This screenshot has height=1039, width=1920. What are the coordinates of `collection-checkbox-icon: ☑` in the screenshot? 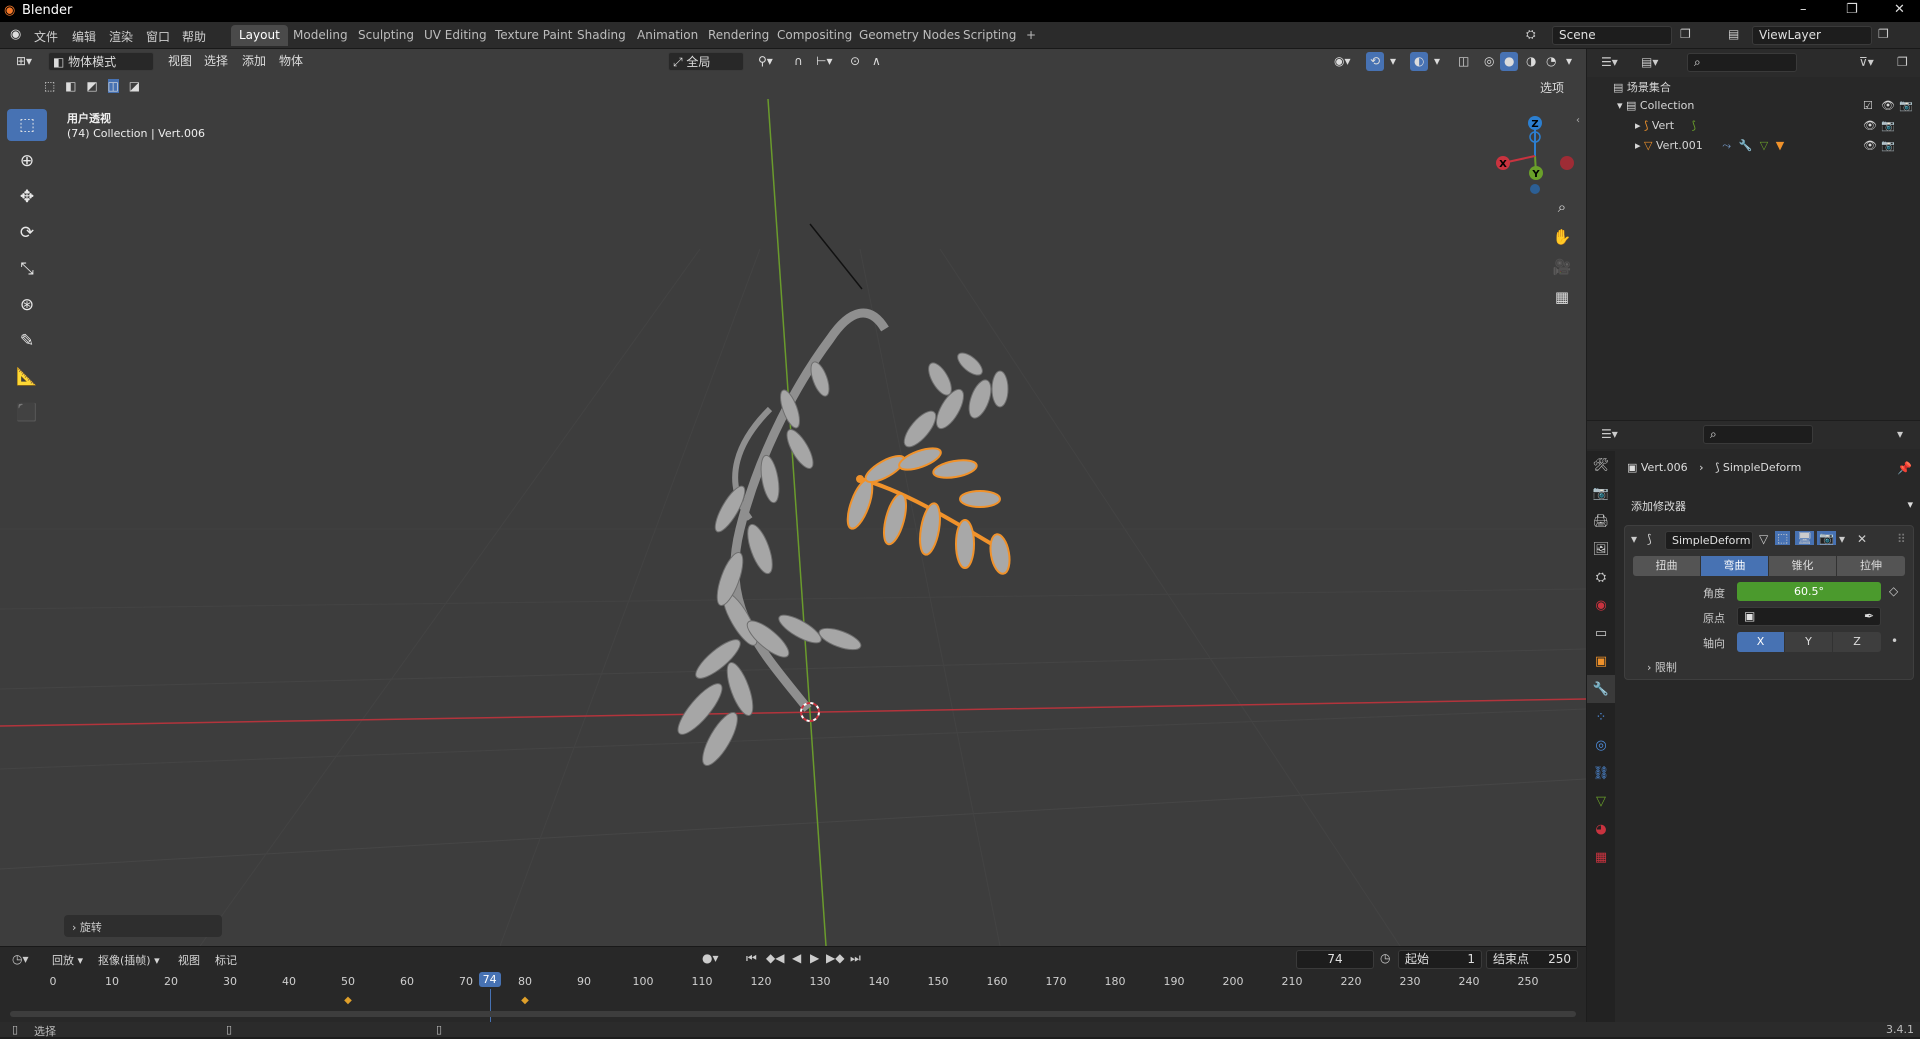 It's located at (1868, 105).